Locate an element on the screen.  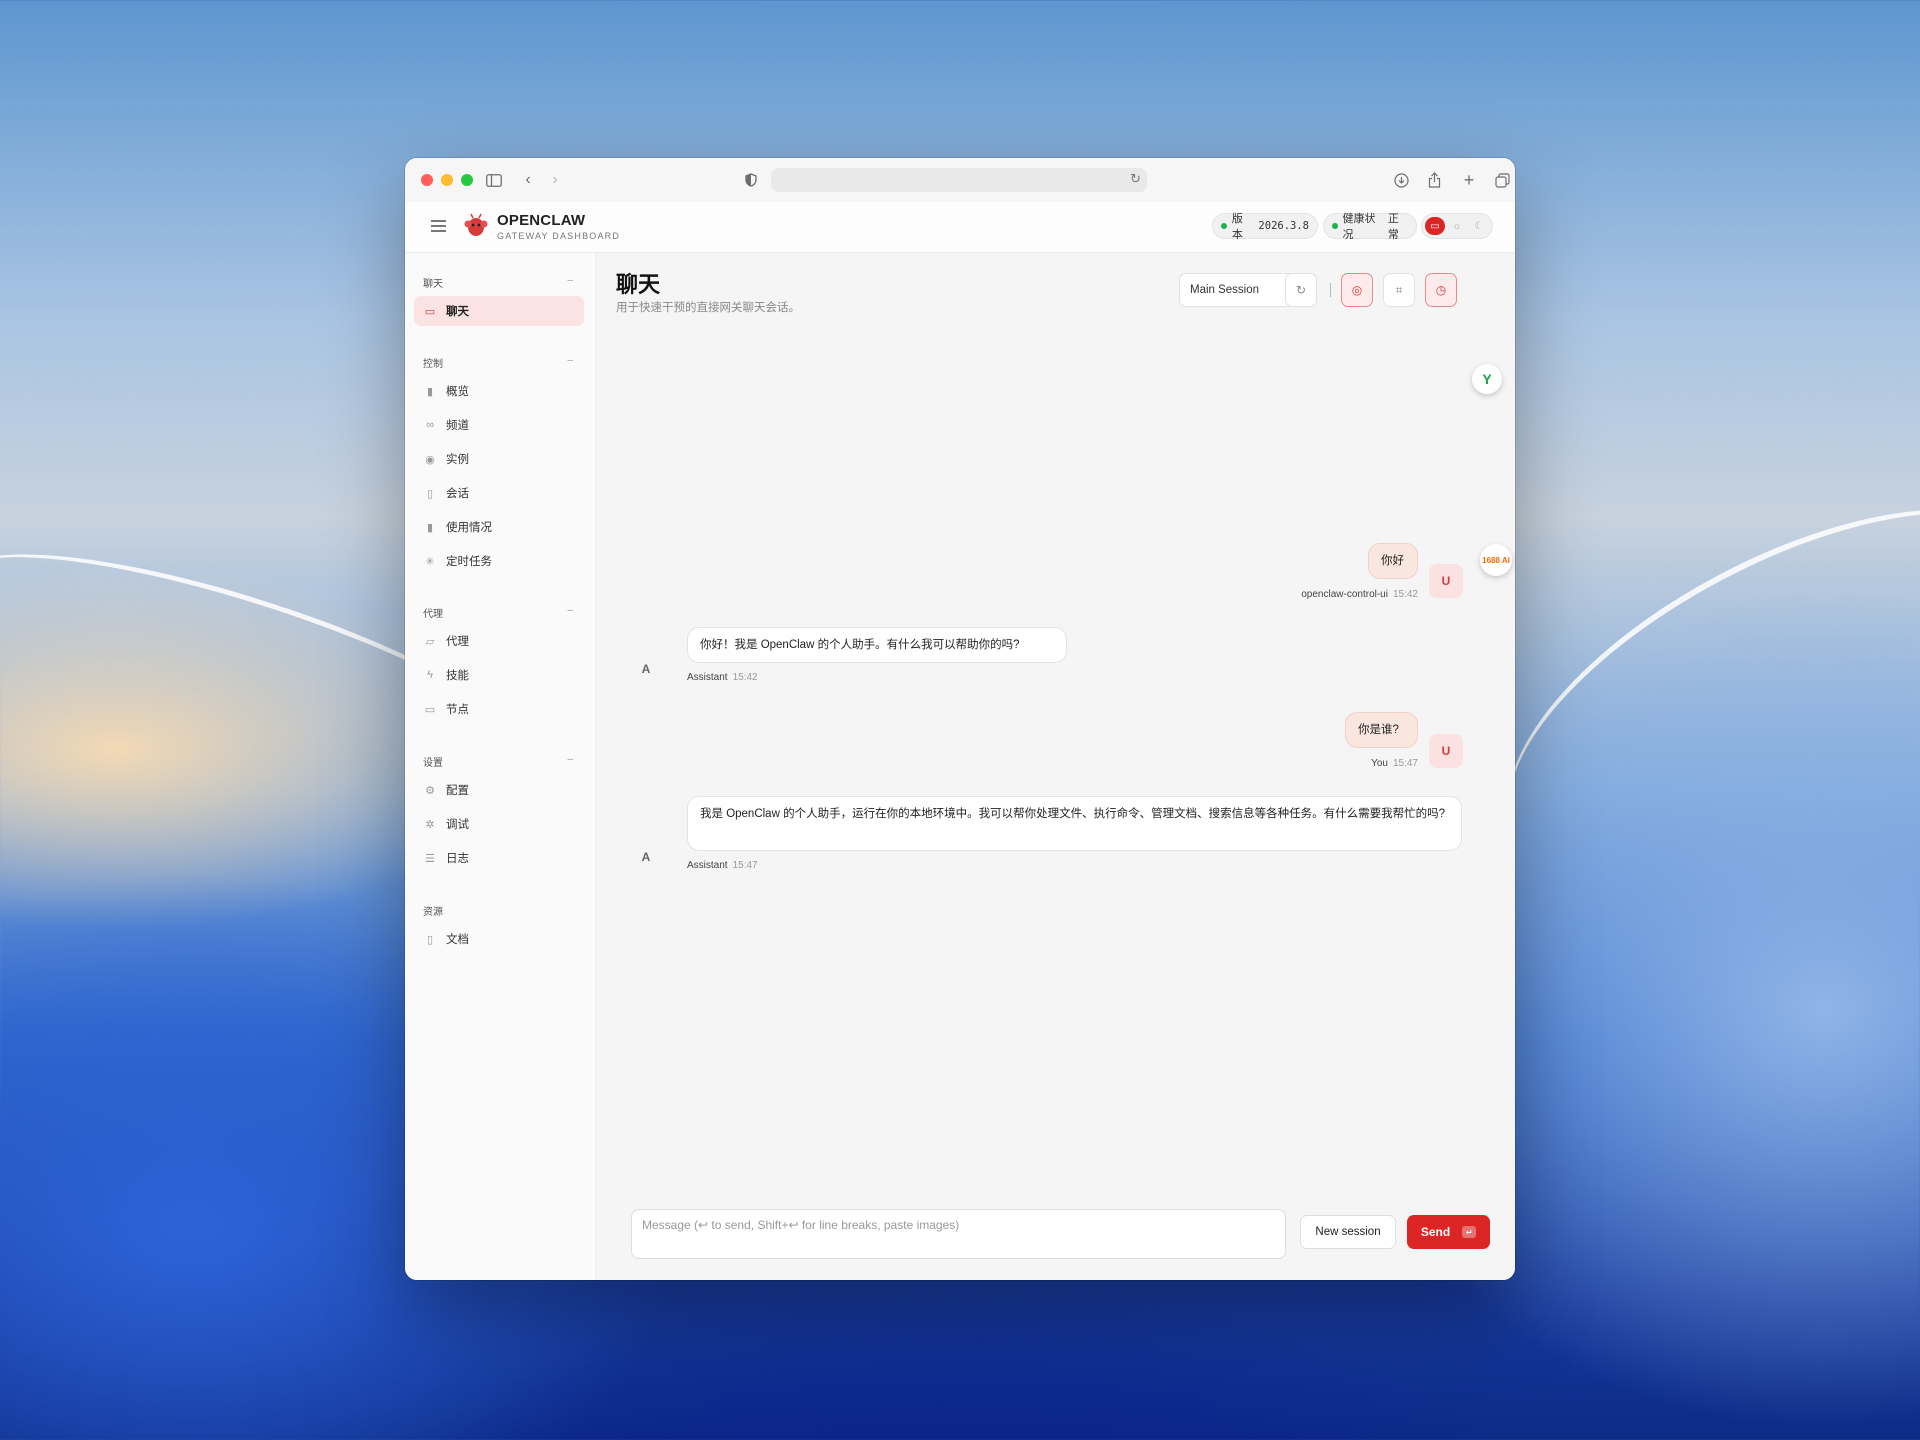
sidebar-item-sessions: ▯ 会话 is located at coordinates (499, 493).